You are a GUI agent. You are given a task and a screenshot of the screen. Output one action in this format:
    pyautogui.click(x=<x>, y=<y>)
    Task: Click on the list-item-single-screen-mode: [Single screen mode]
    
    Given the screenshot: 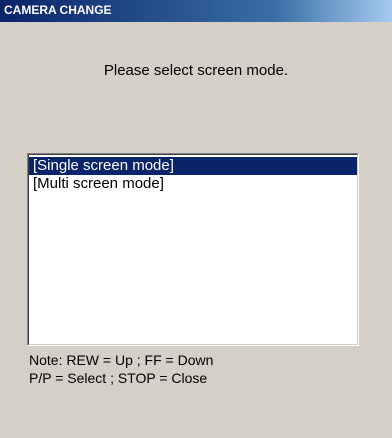 What is the action you would take?
    pyautogui.click(x=193, y=166)
    